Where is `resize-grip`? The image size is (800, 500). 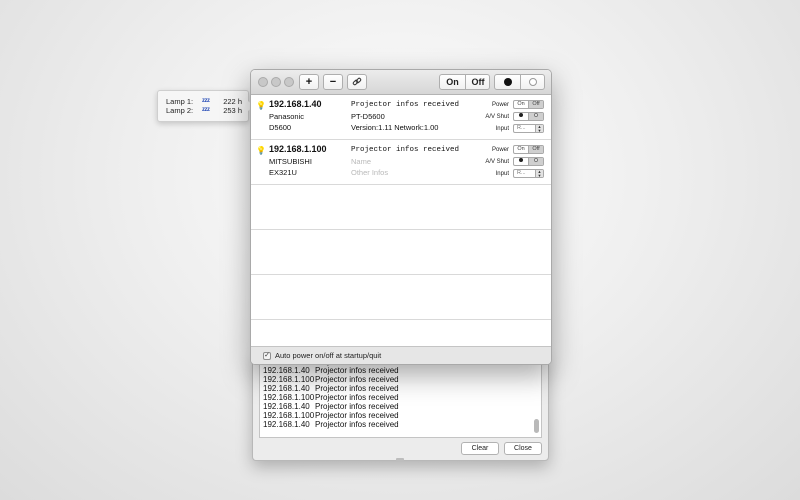 resize-grip is located at coordinates (400, 459).